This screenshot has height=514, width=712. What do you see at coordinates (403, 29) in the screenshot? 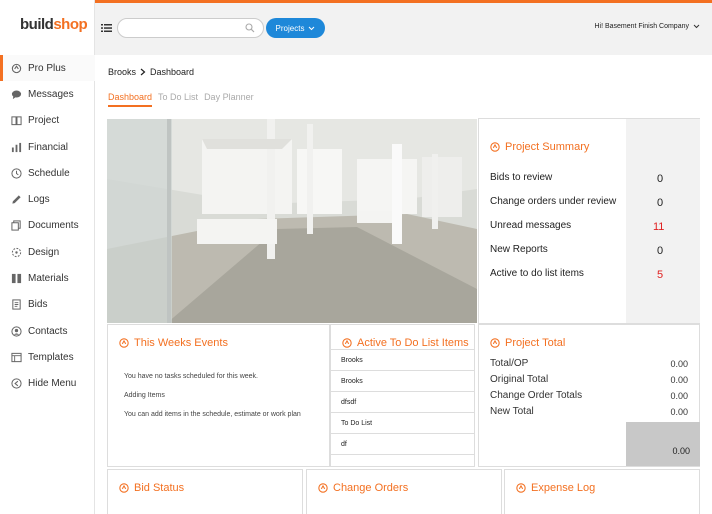
I see `top-header: Projects Hi! Basement Finish Company` at bounding box center [403, 29].